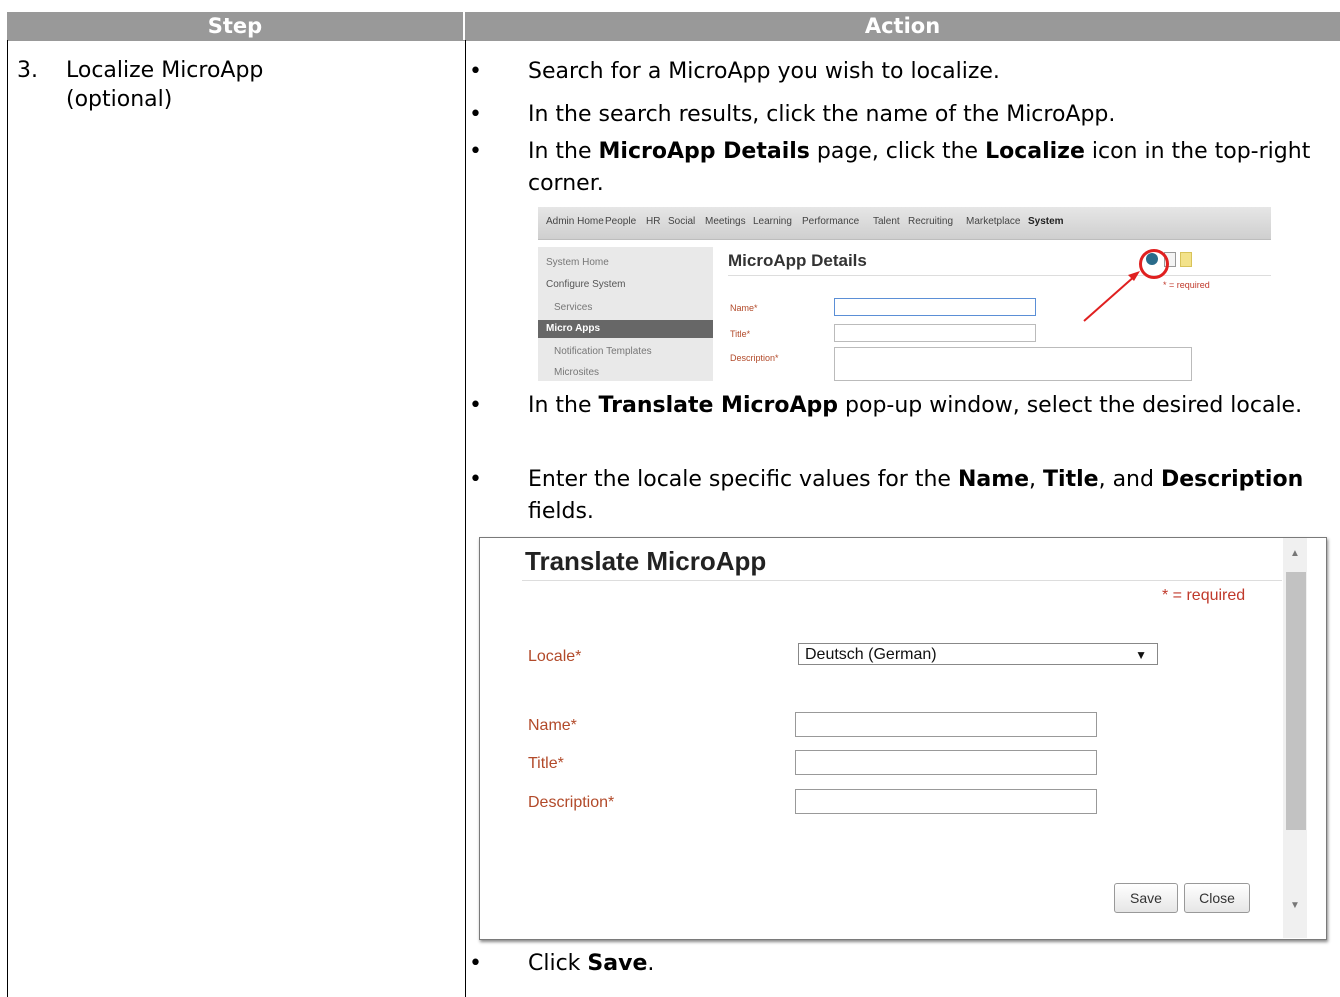 This screenshot has height=997, width=1340. What do you see at coordinates (575, 221) in the screenshot?
I see `nav-admin-home: Admin Home` at bounding box center [575, 221].